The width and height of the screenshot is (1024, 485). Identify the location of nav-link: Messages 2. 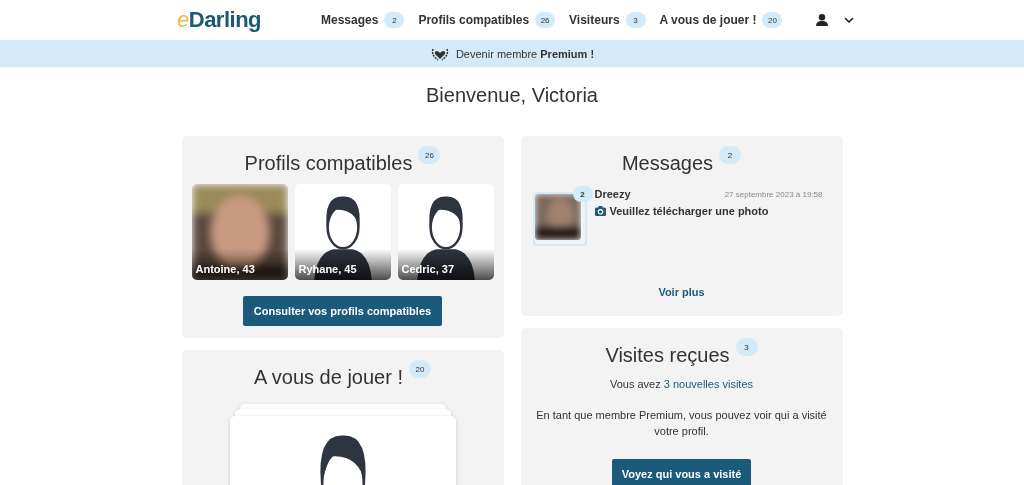
(363, 20).